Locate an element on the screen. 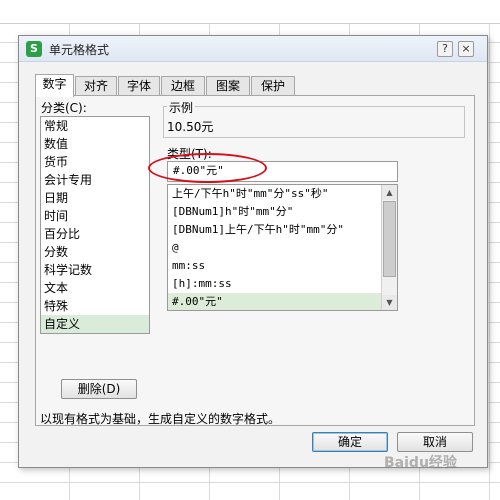 This screenshot has width=500, height=500. tab-border: 边框 is located at coordinates (183, 86).